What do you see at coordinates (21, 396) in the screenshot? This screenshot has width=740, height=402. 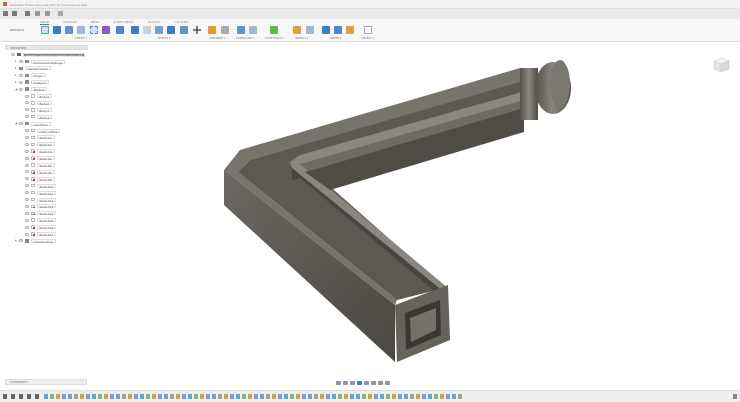 I see `play-icon` at bounding box center [21, 396].